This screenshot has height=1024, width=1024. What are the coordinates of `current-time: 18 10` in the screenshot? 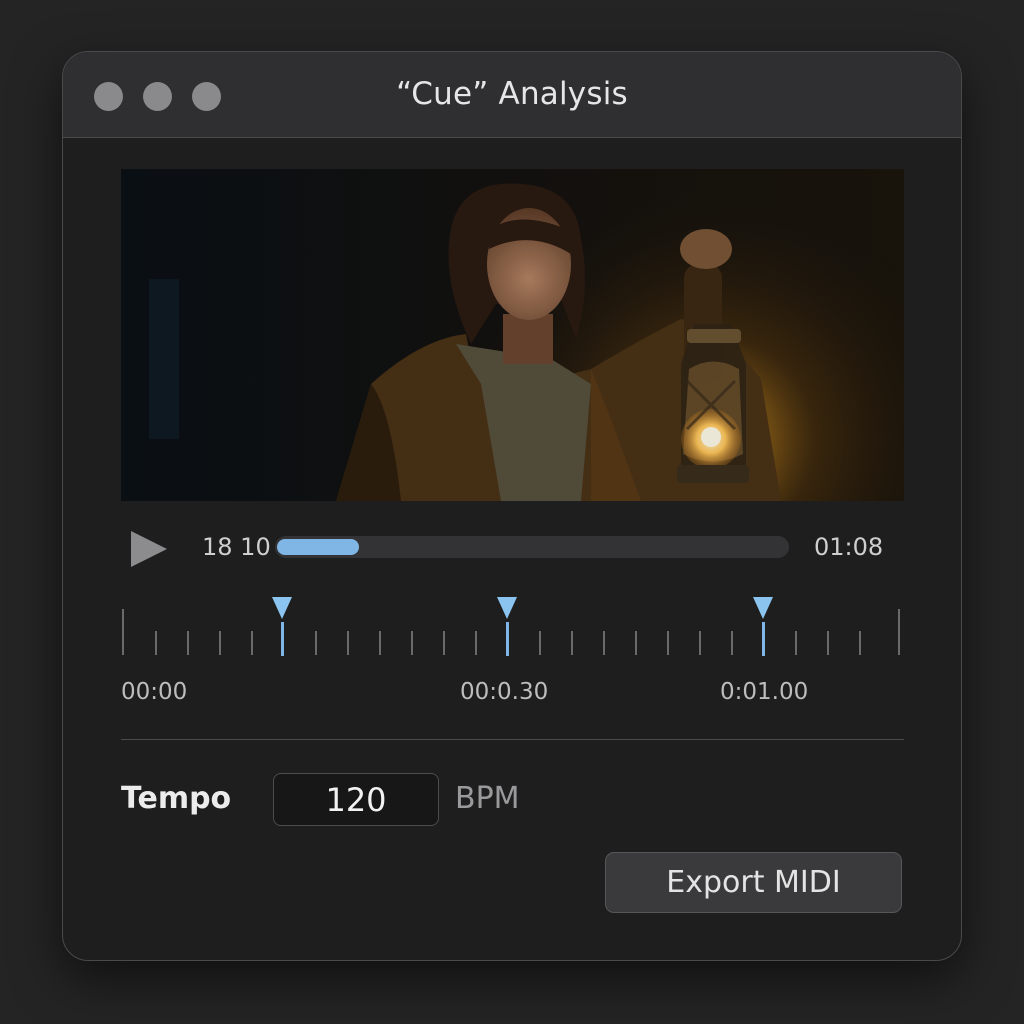 It's located at (236, 547).